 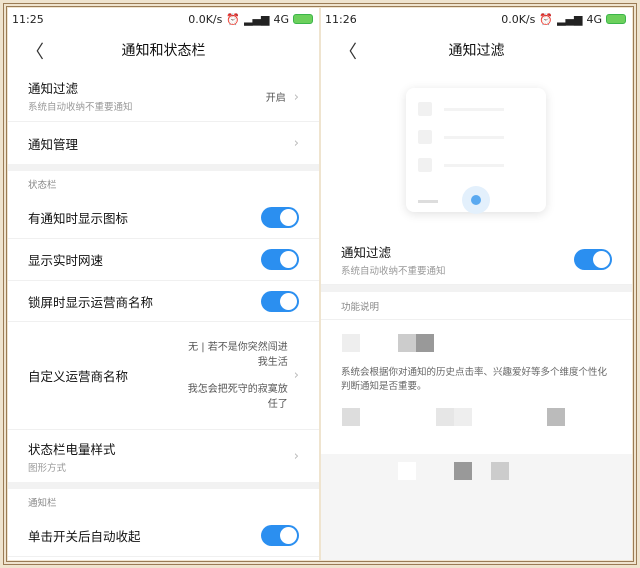 What do you see at coordinates (163, 376) in the screenshot?
I see `custom-carrier-item: 自定义运营商名称 无 | 若不是你突然闯进我生活 我怎会把死守的寂寞放任了 ›` at bounding box center [163, 376].